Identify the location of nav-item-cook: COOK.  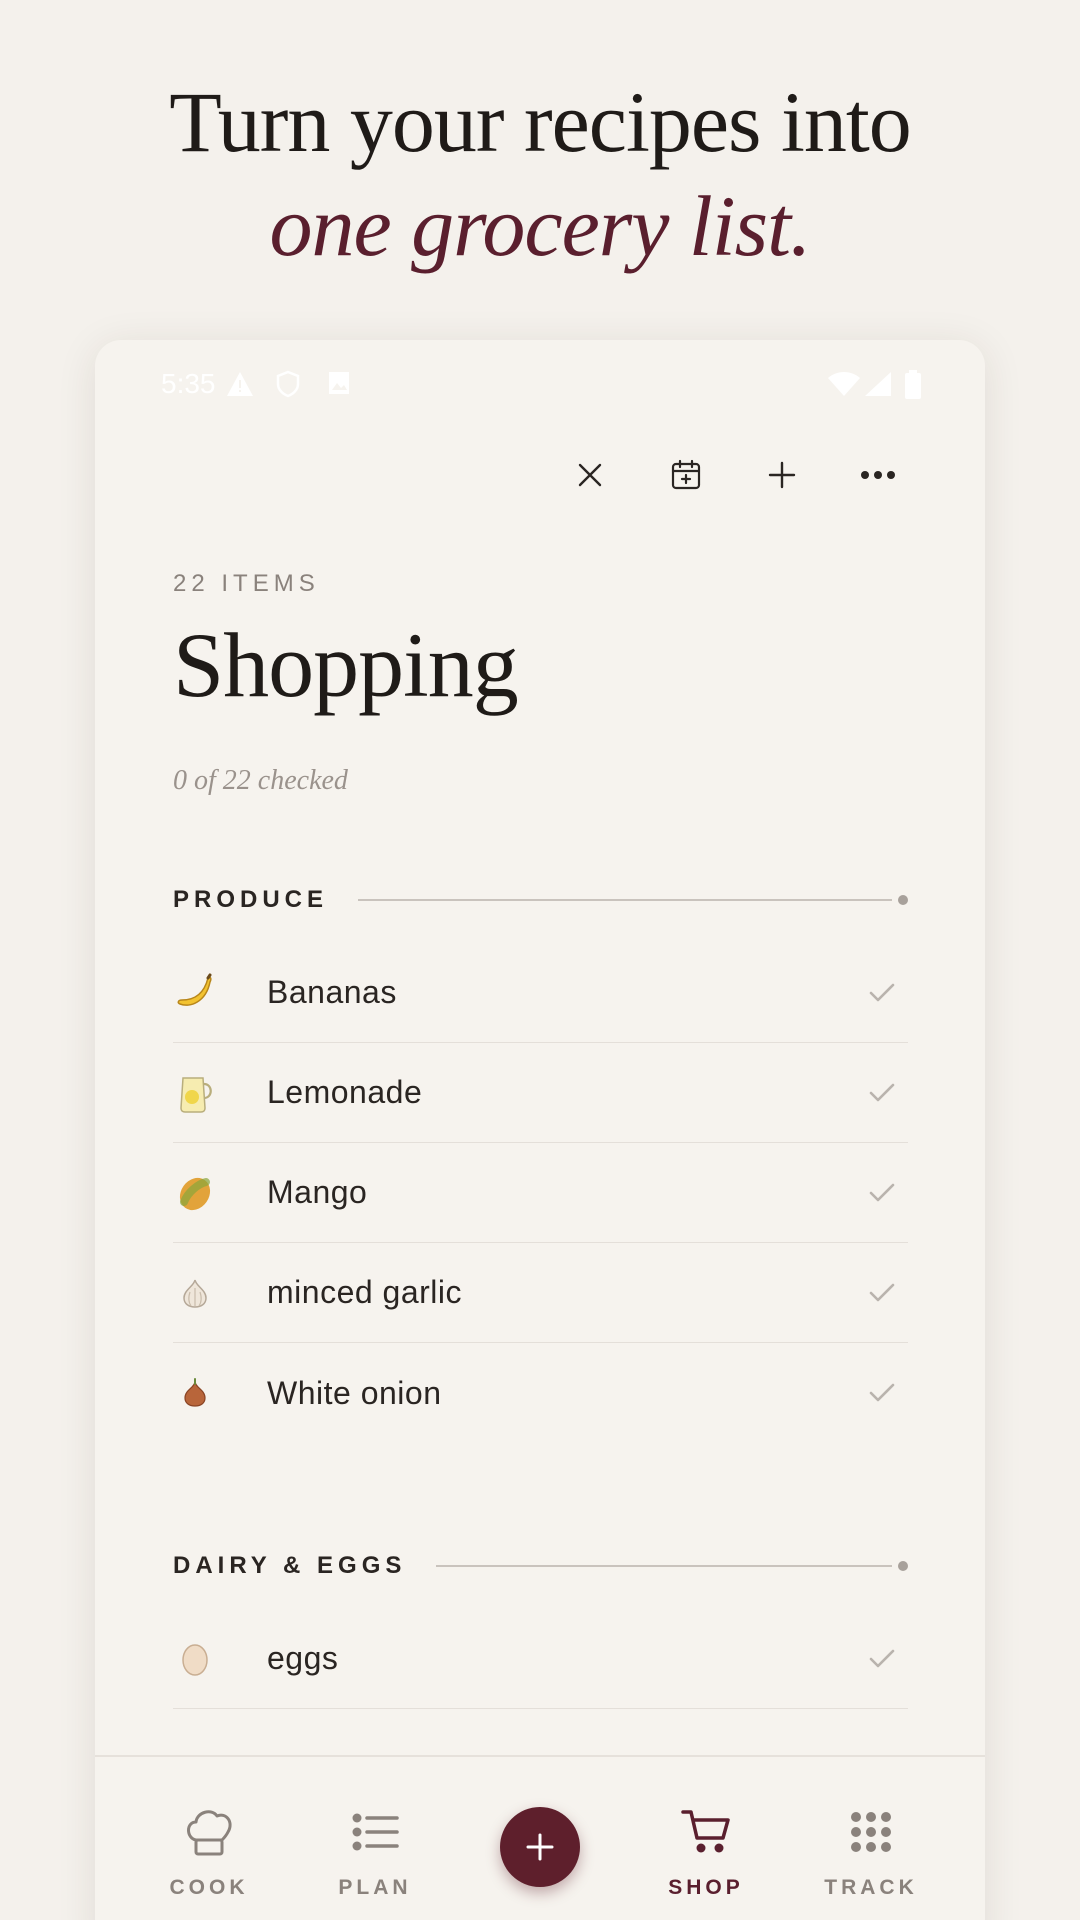
(209, 1851).